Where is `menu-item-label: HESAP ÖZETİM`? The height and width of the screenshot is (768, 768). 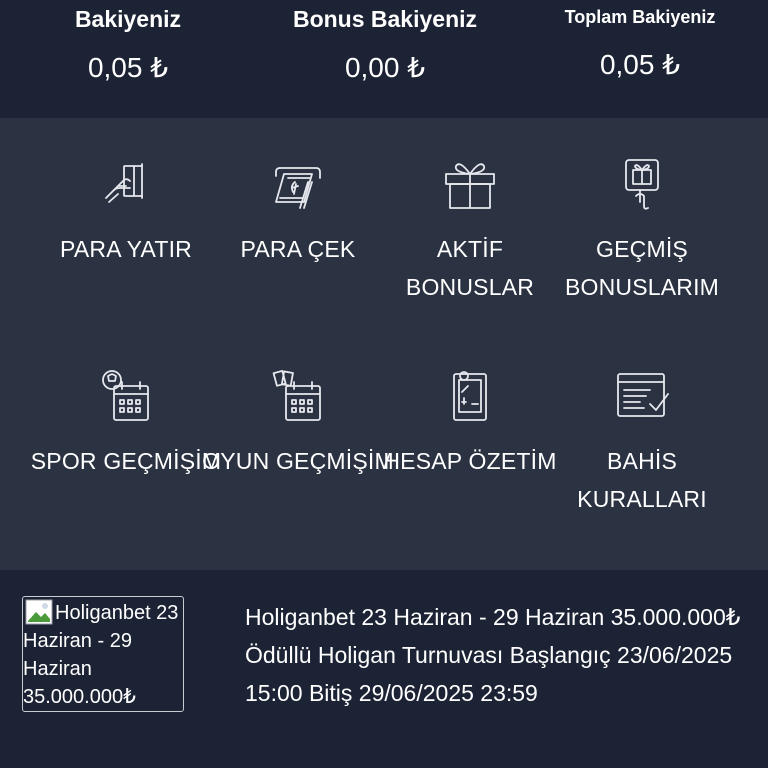 menu-item-label: HESAP ÖZETİM is located at coordinates (470, 461).